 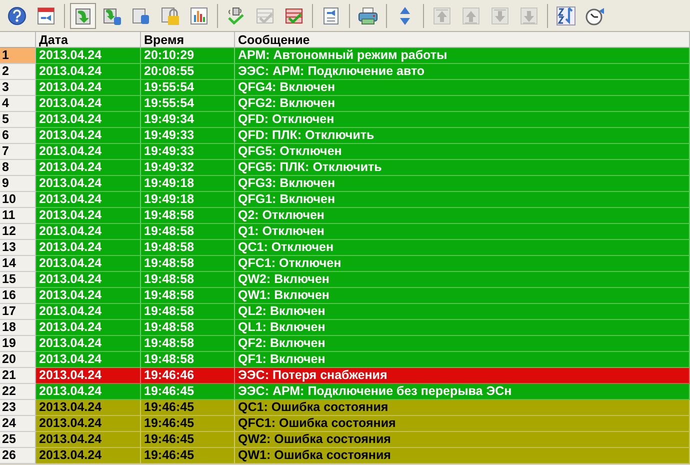 I want to click on table-cell: QFG5: Отключен, so click(x=462, y=152).